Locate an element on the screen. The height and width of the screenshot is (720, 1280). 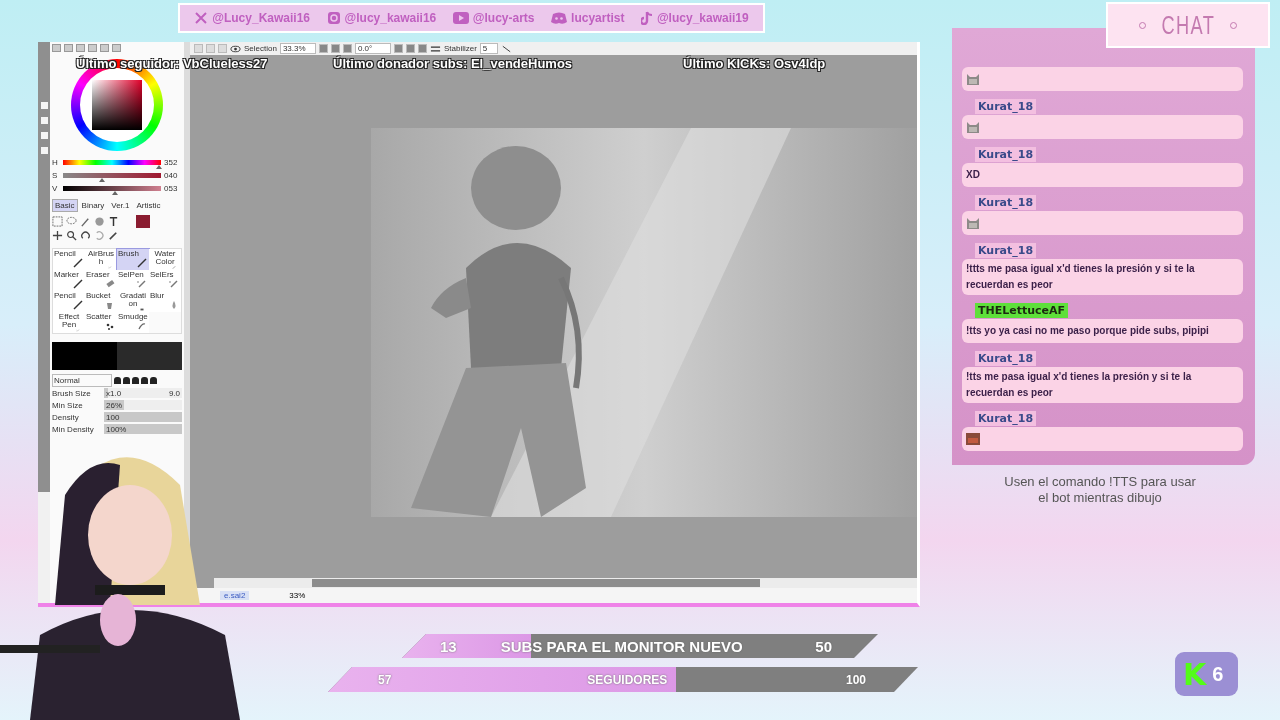
brush-tab: Artistic is located at coordinates (148, 205).